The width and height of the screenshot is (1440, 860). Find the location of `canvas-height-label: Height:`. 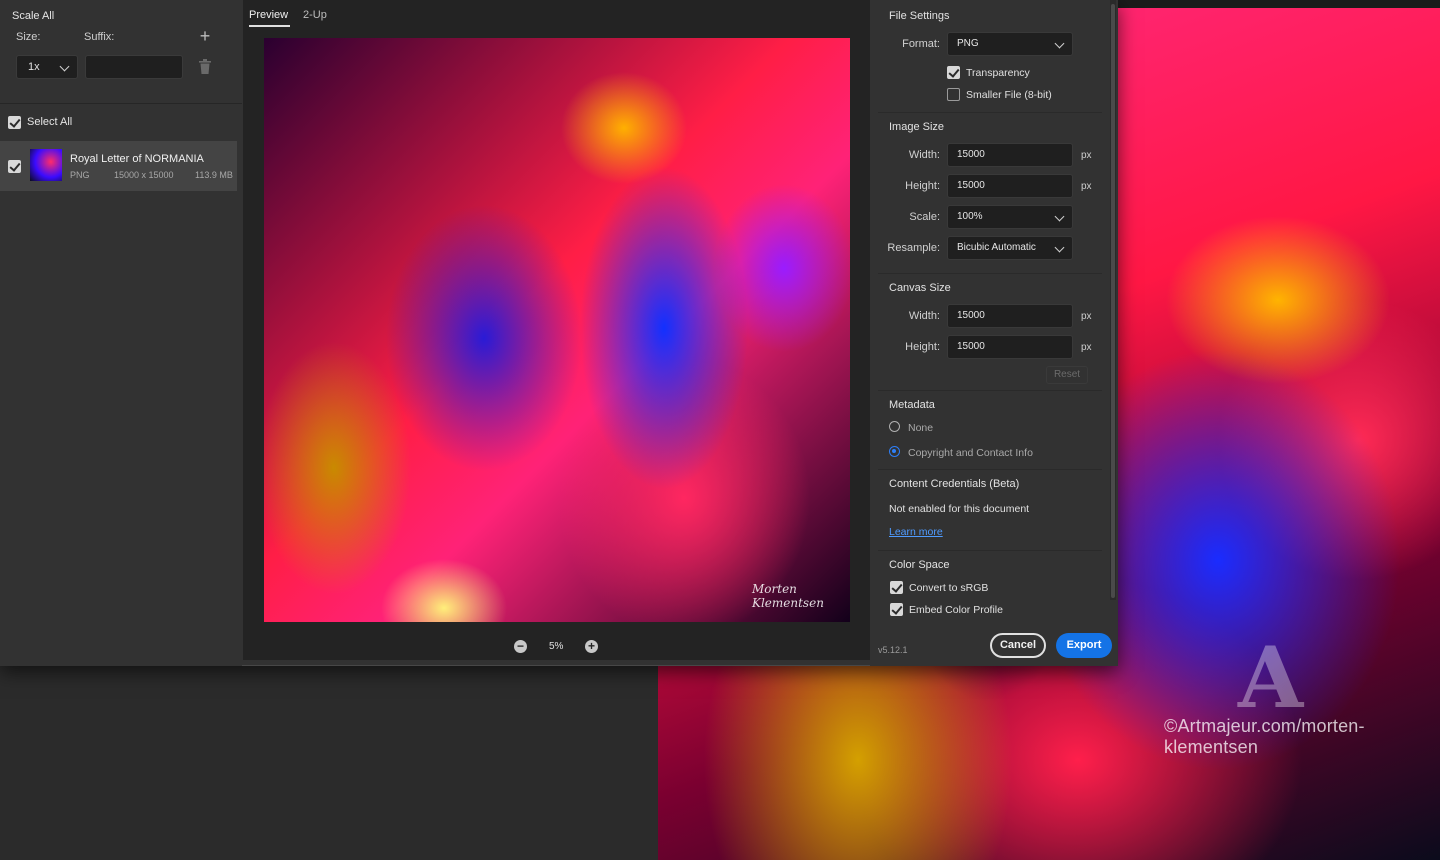

canvas-height-label: Height: is located at coordinates (922, 347).